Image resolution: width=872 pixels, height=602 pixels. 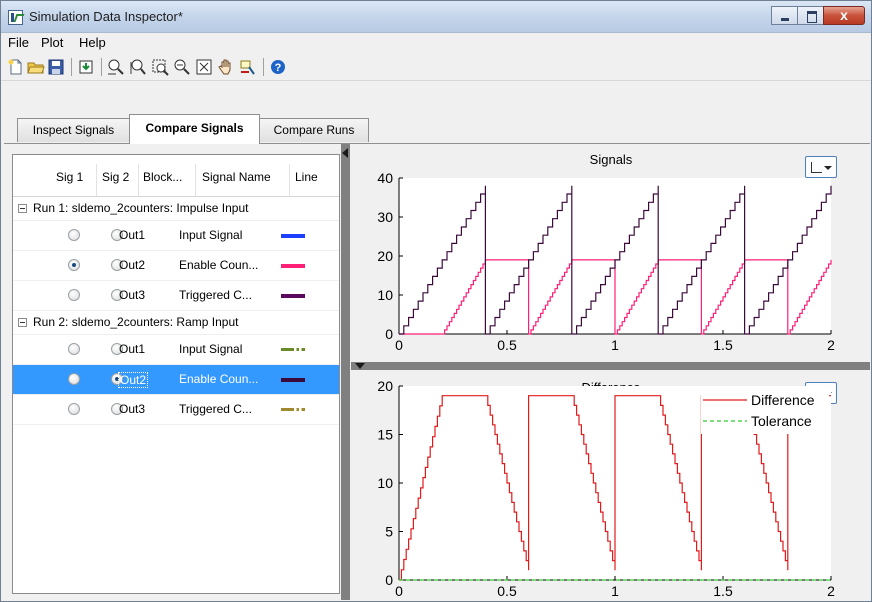 What do you see at coordinates (236, 177) in the screenshot?
I see `header-signal-name: Signal Name` at bounding box center [236, 177].